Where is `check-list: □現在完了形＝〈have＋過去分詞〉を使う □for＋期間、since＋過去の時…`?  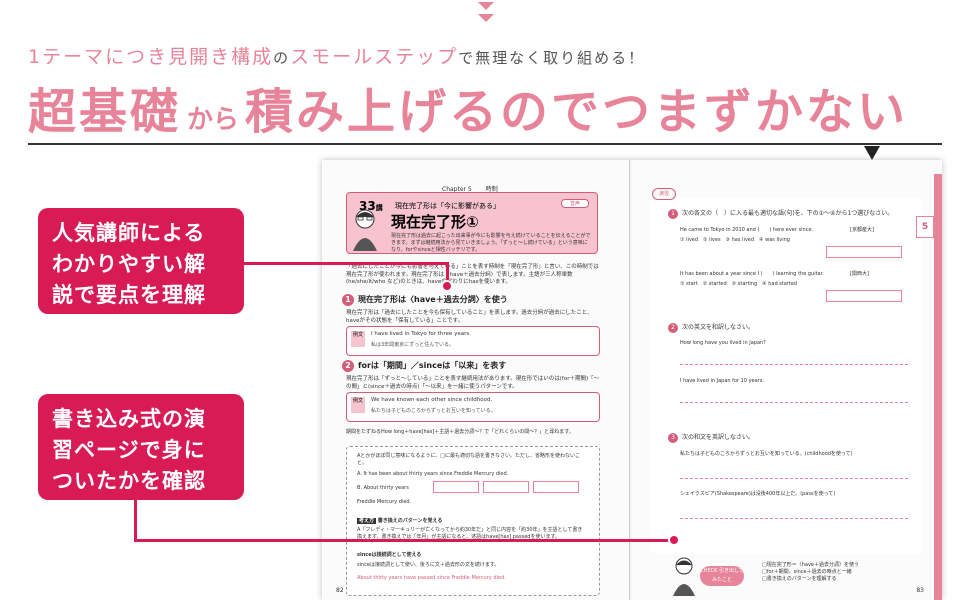
check-list: □現在完了形＝〈have＋過去分詞〉を使う □for＋期間、since＋過去の時… is located at coordinates (810, 572).